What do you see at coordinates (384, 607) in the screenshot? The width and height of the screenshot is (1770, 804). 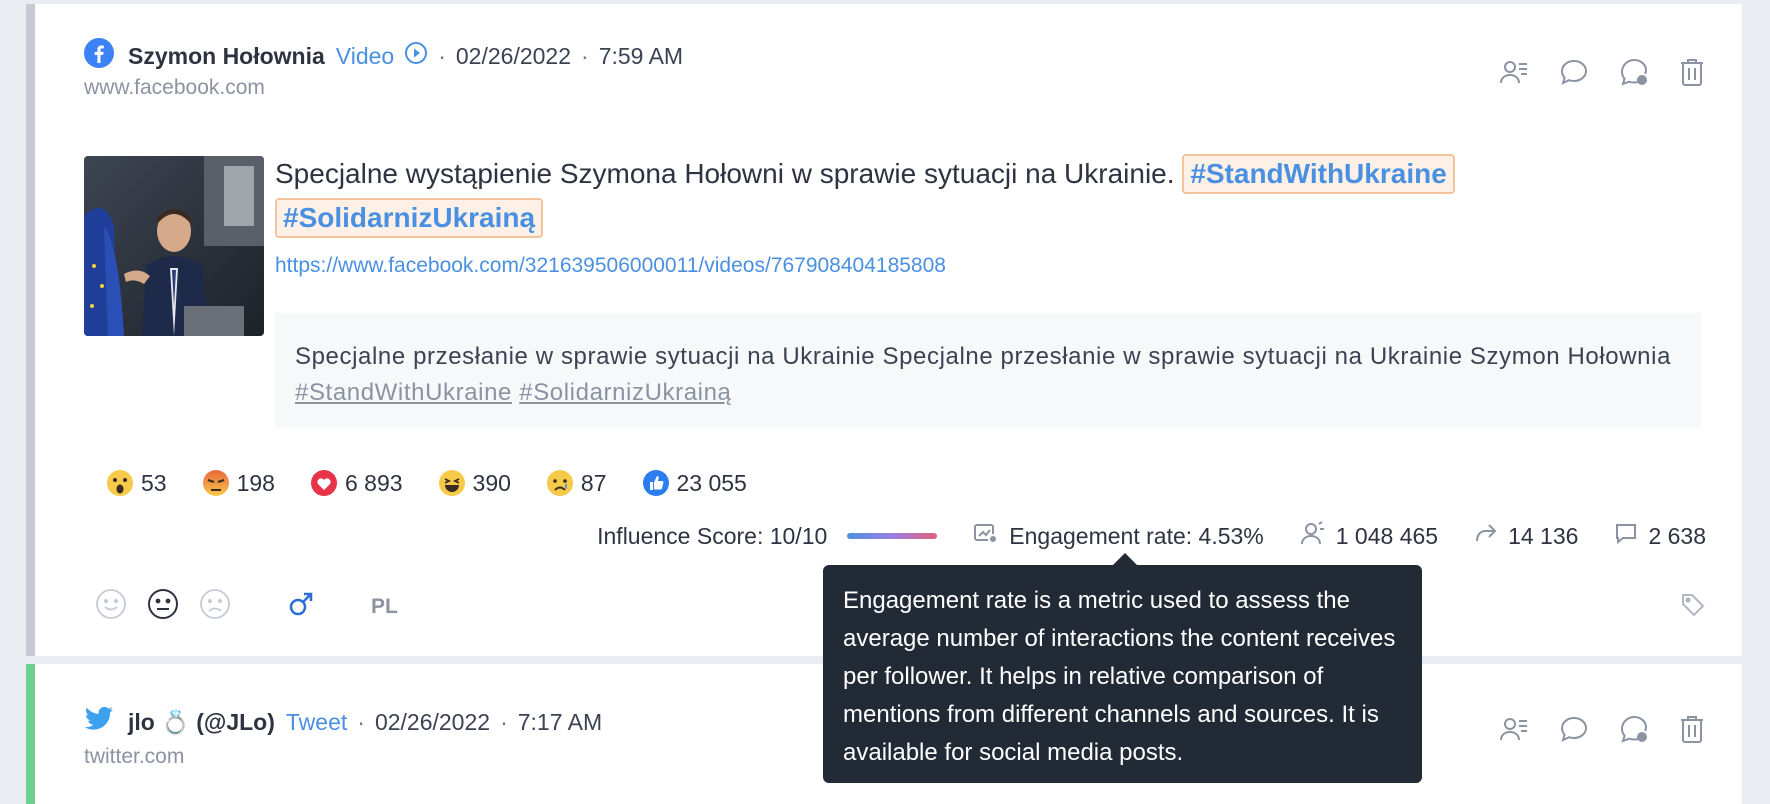 I see `language-label: PL` at bounding box center [384, 607].